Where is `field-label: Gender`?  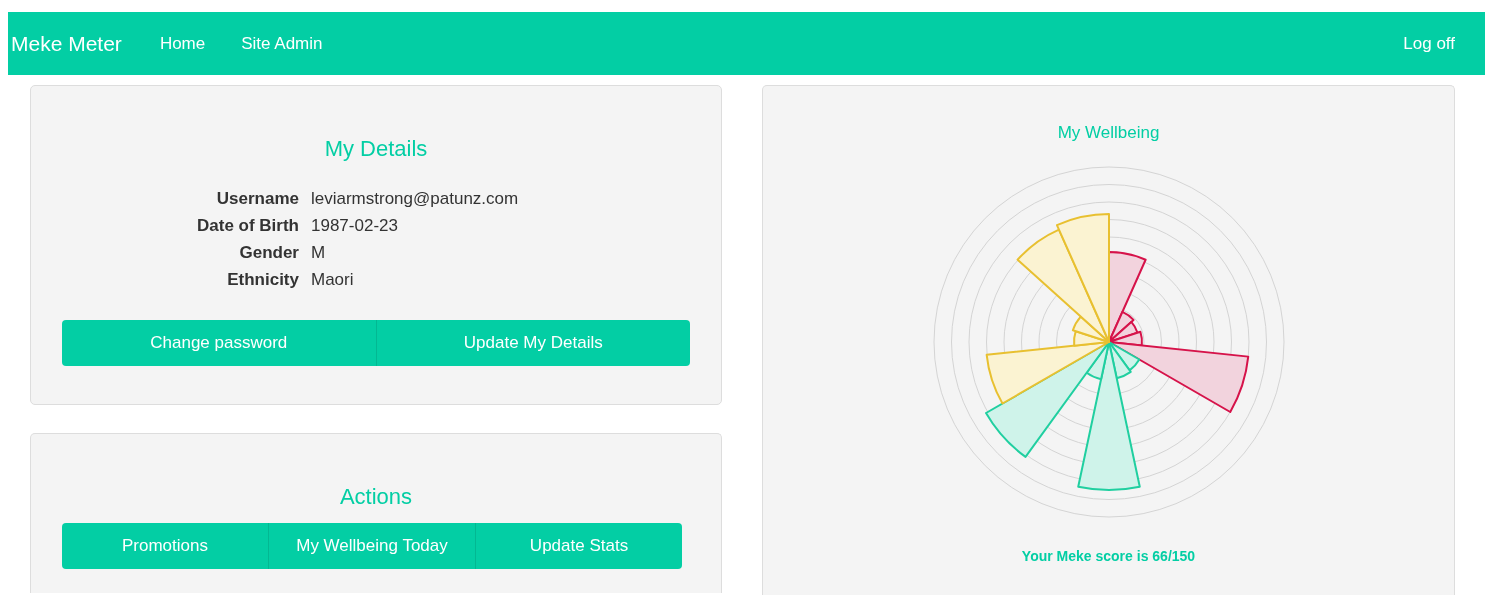 field-label: Gender is located at coordinates (268, 253).